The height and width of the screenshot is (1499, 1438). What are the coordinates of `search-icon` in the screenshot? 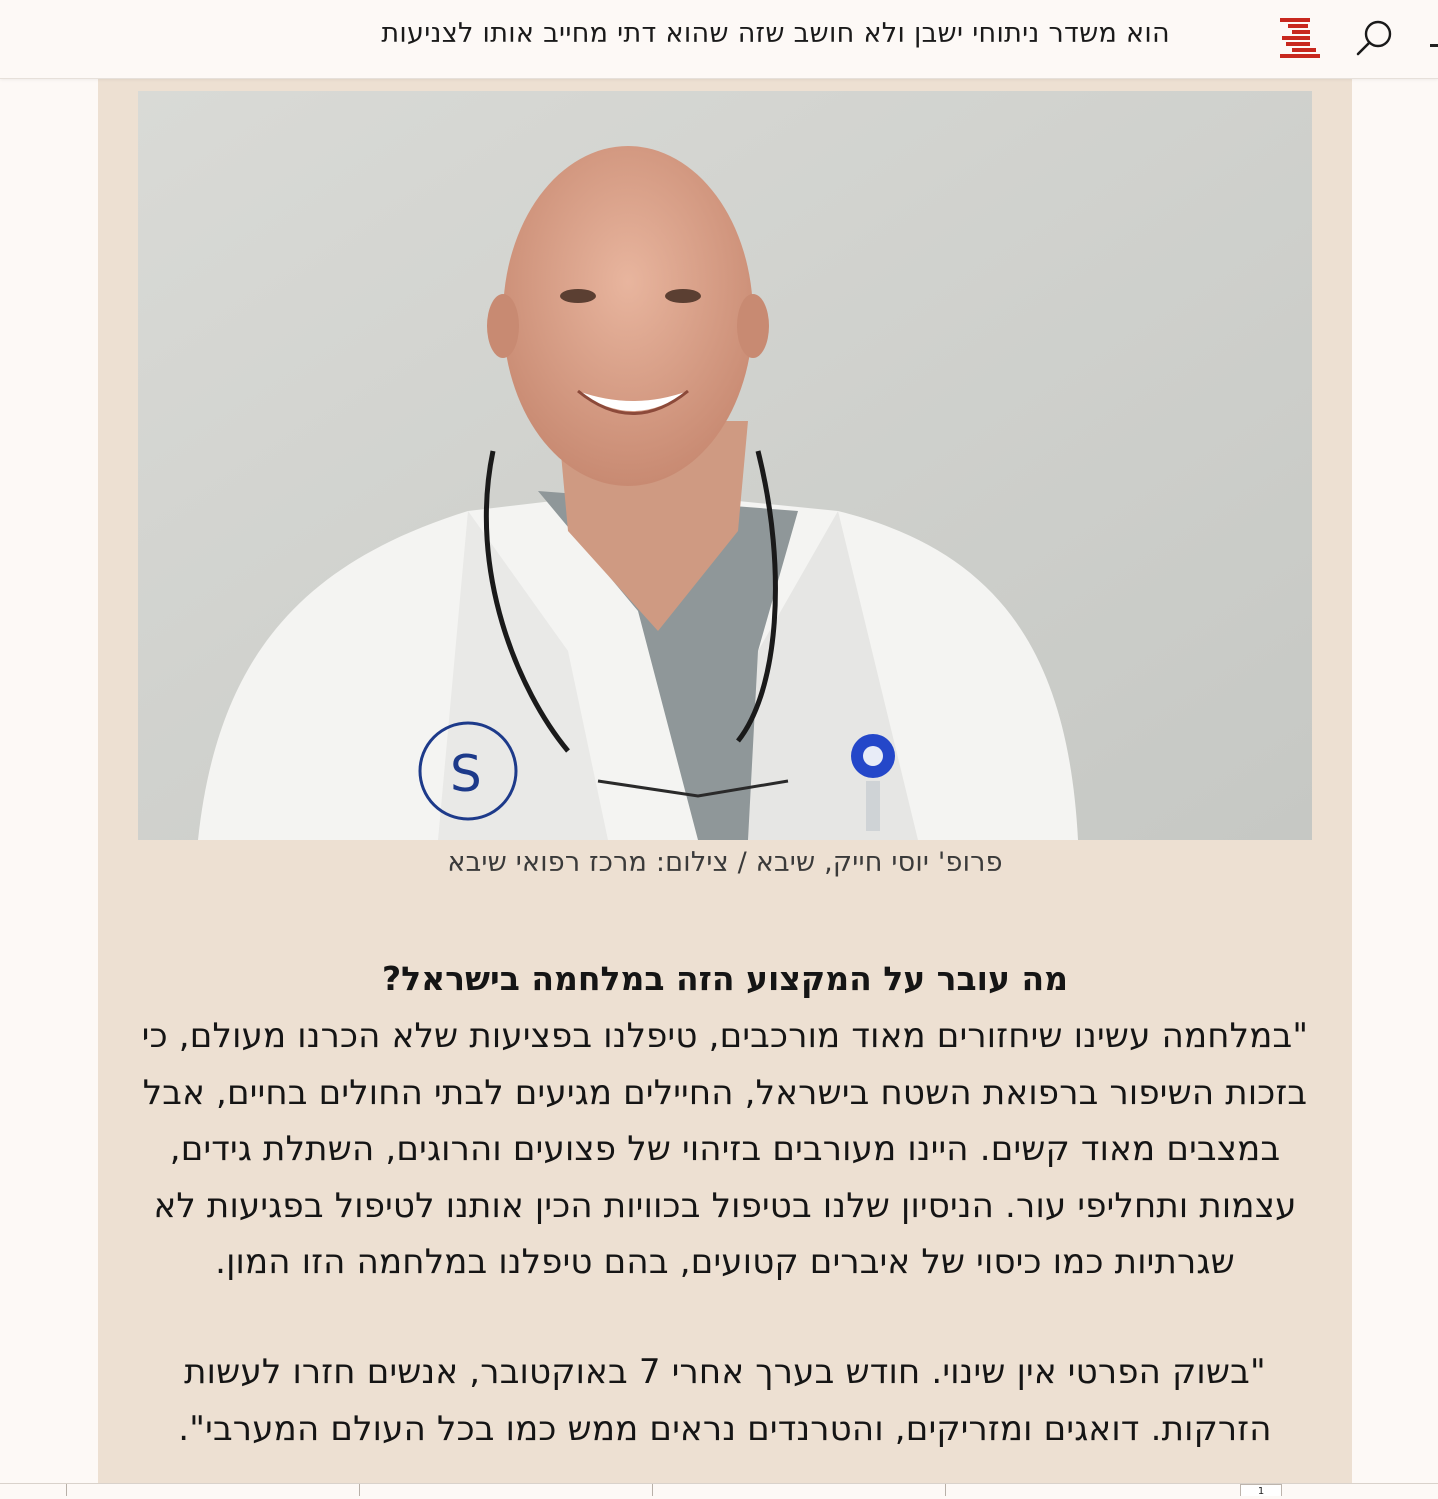 It's located at (1374, 38).